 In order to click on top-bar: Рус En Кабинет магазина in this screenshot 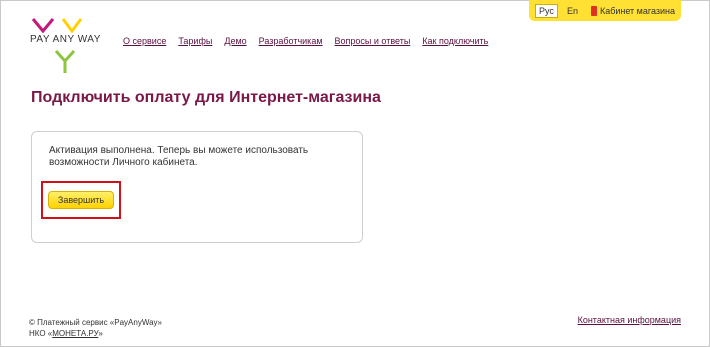, I will do `click(605, 10)`.